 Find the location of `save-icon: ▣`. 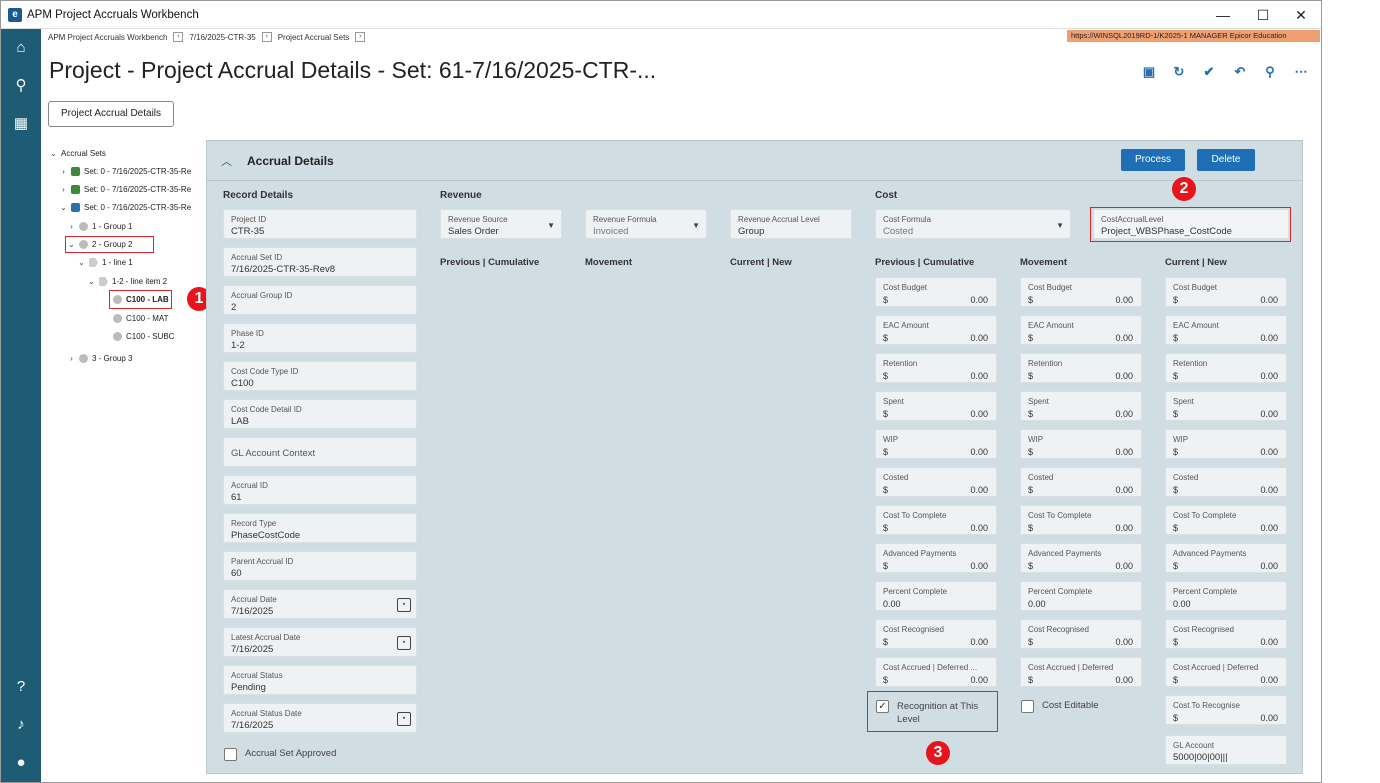

save-icon: ▣ is located at coordinates (1149, 72).